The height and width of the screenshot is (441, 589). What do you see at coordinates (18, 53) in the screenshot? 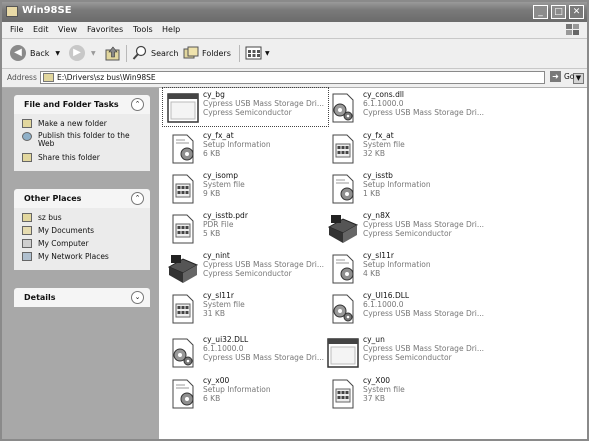
I see `back-arrow-icon: ◀` at bounding box center [18, 53].